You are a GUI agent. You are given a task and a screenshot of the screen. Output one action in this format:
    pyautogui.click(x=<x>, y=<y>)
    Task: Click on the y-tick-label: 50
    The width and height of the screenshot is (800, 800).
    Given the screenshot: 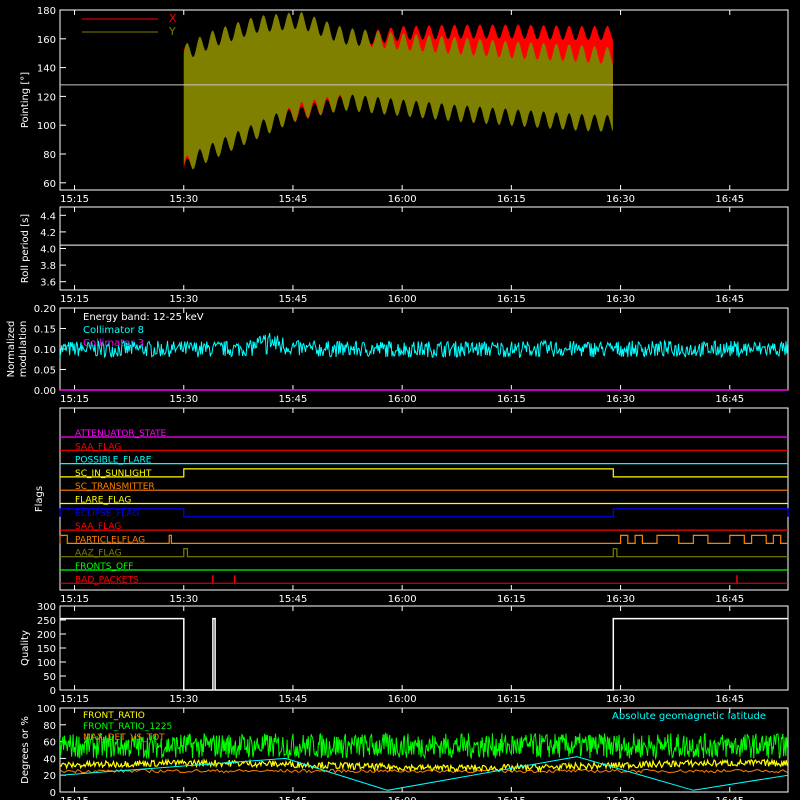 What is the action you would take?
    pyautogui.click(x=49, y=677)
    